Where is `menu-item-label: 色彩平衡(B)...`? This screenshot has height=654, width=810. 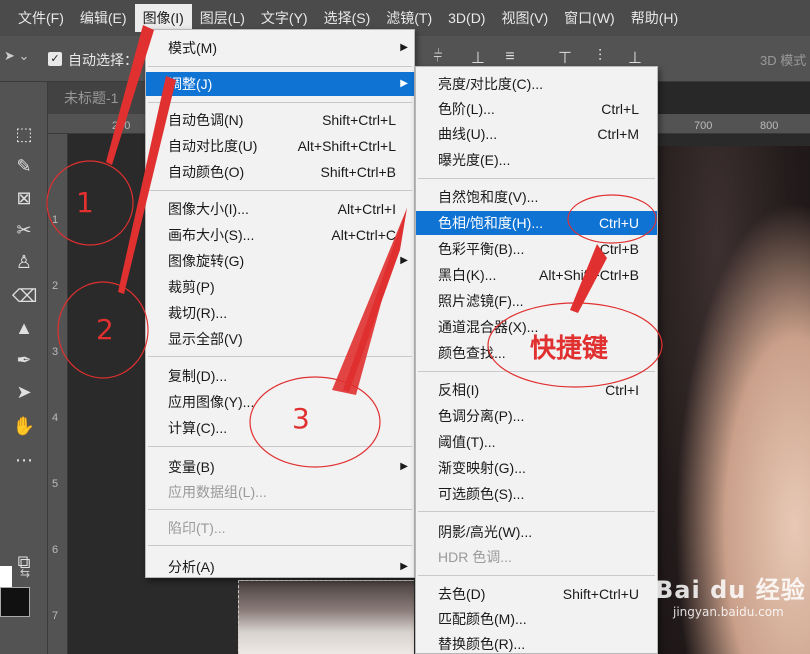
menu-item-label: 色彩平衡(B)... is located at coordinates (481, 249).